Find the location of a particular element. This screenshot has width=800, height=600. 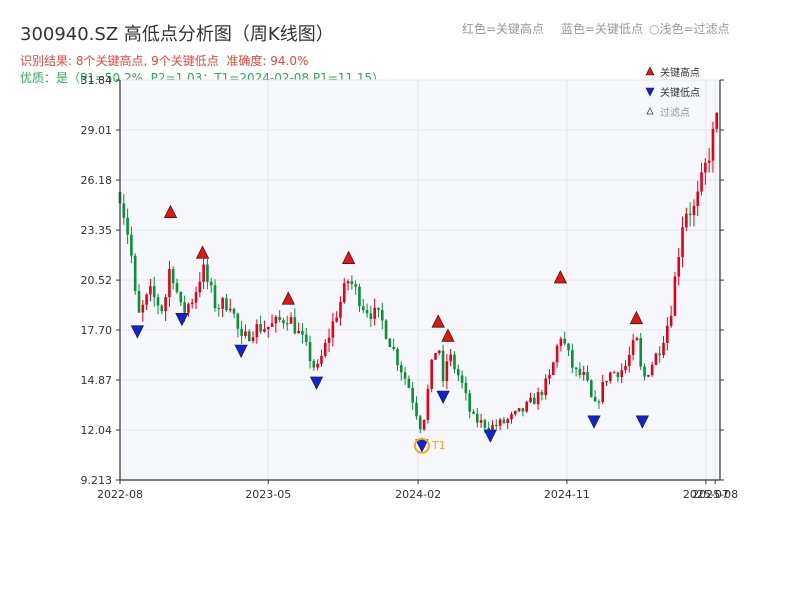

legend-label: 关键高点 is located at coordinates (680, 72).